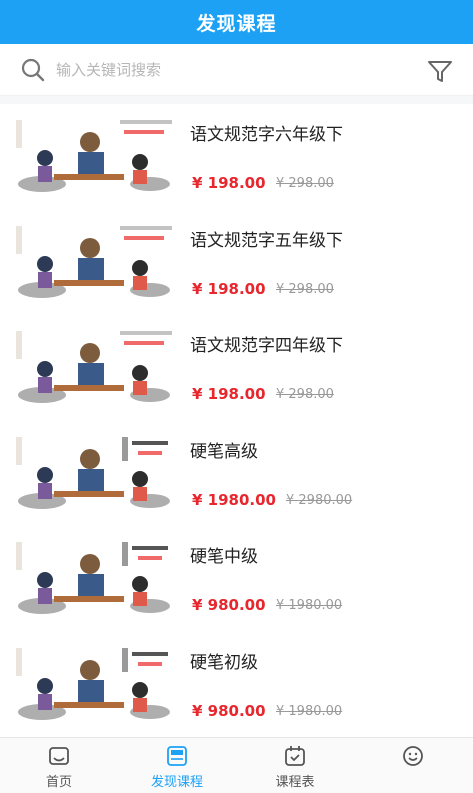 The width and height of the screenshot is (473, 793). Describe the element at coordinates (224, 451) in the screenshot. I see `course-title: 硬笔高级` at that location.